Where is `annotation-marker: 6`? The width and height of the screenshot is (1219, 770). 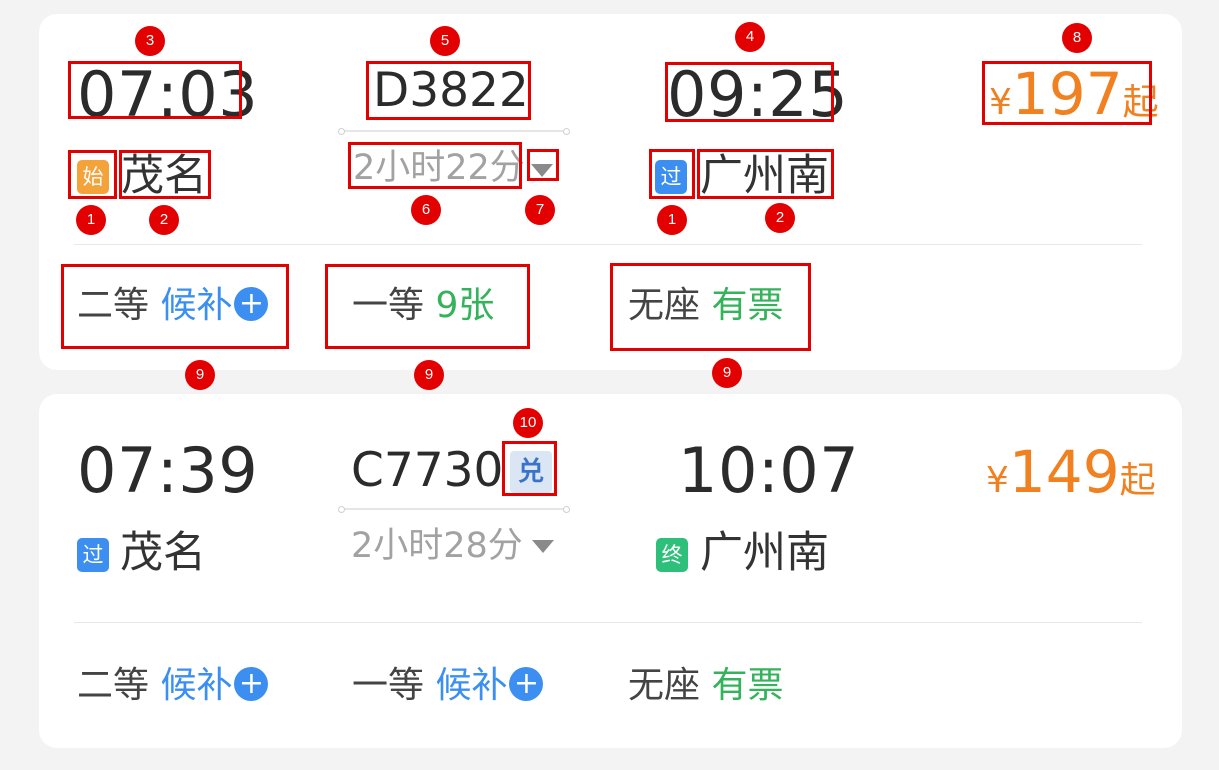 annotation-marker: 6 is located at coordinates (426, 210).